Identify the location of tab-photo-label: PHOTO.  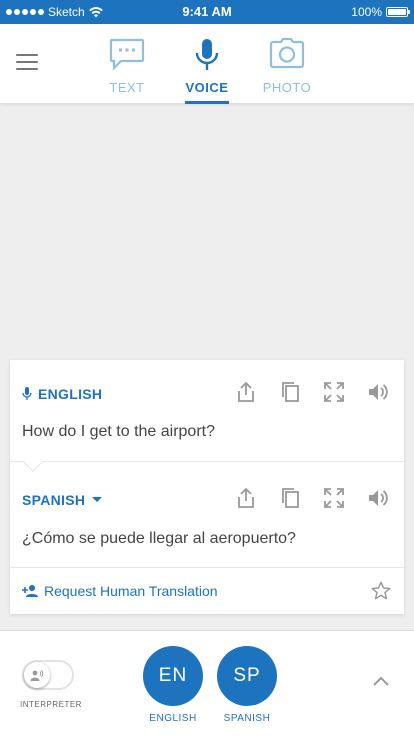
(287, 87).